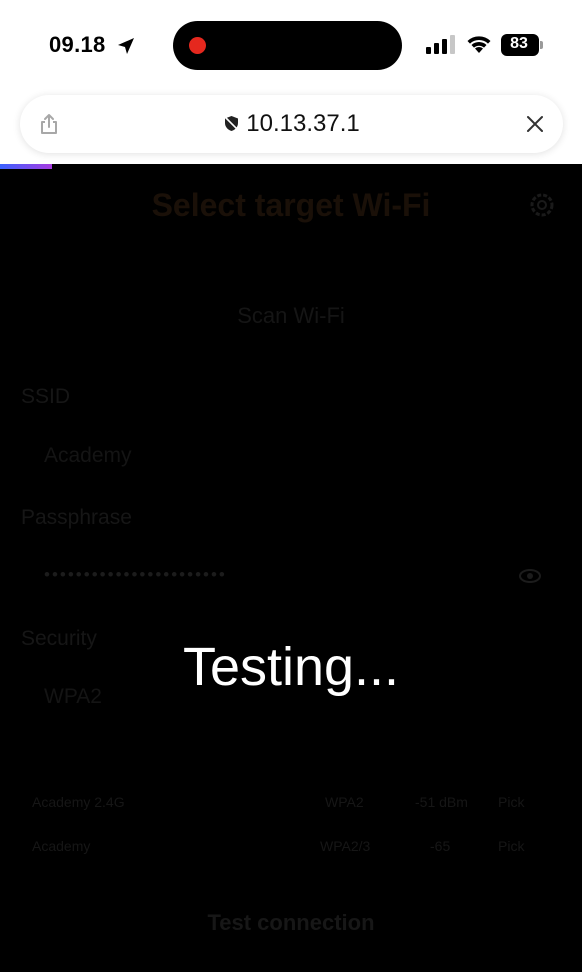  Describe the element at coordinates (197, 45) in the screenshot. I see `recording-indicator-icon` at that location.